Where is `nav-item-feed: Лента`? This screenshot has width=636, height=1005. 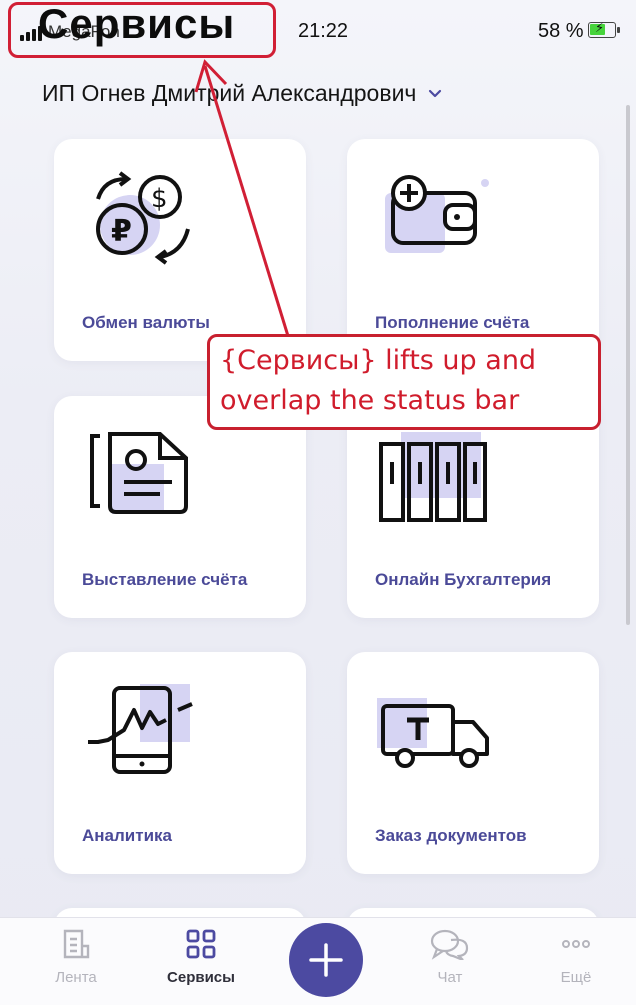 nav-item-feed: Лента is located at coordinates (76, 957).